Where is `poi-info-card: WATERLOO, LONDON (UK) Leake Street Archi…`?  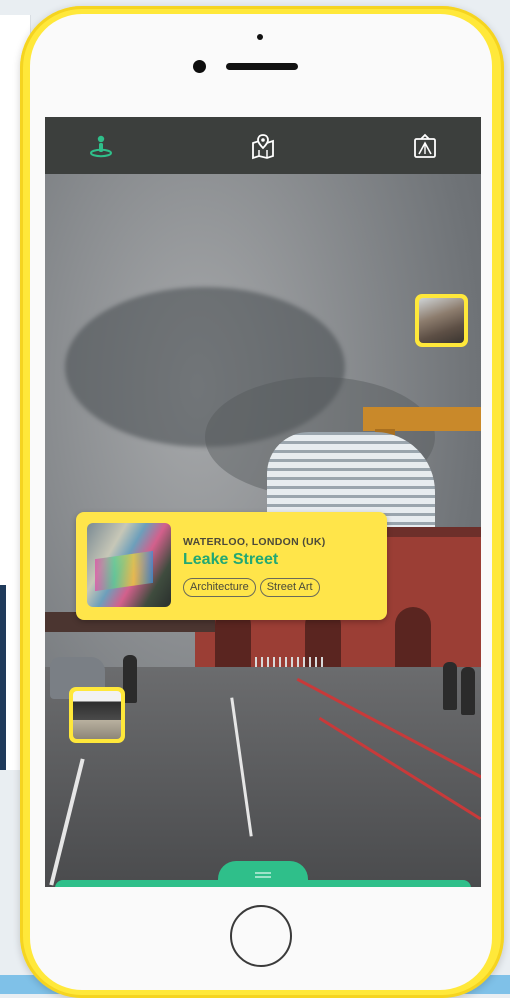 poi-info-card: WATERLOO, LONDON (UK) Leake Street Archi… is located at coordinates (231, 566).